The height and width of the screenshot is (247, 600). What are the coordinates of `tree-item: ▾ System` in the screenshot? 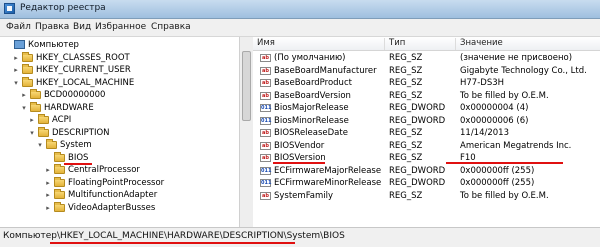 It's located at (119, 145).